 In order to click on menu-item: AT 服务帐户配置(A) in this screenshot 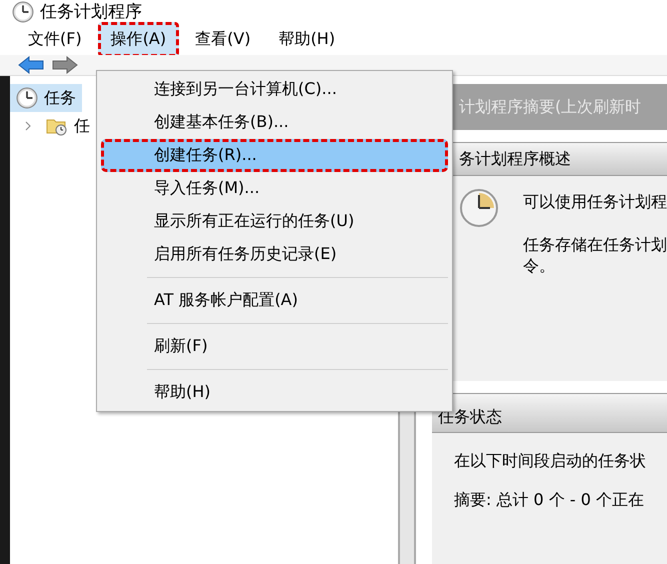, I will do `click(274, 300)`.